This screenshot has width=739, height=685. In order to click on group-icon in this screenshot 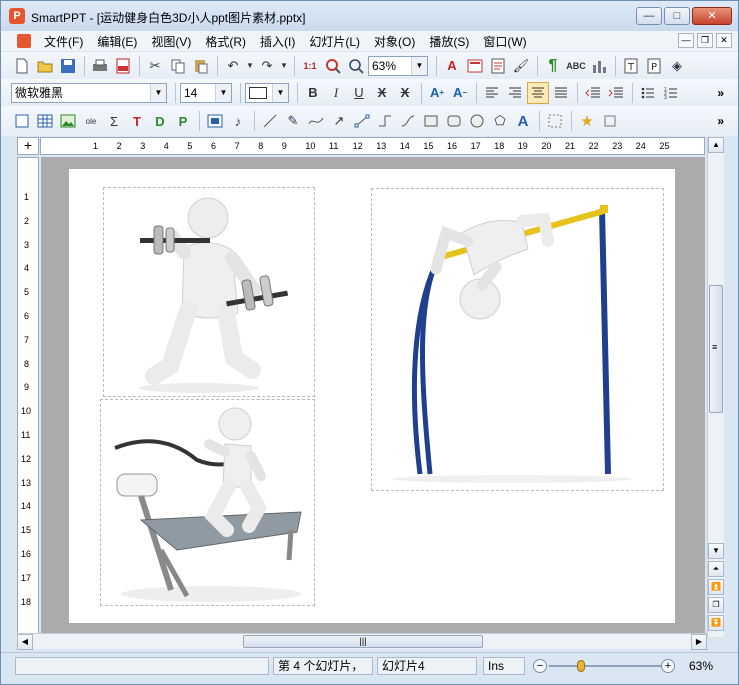, I will do `click(555, 121)`.